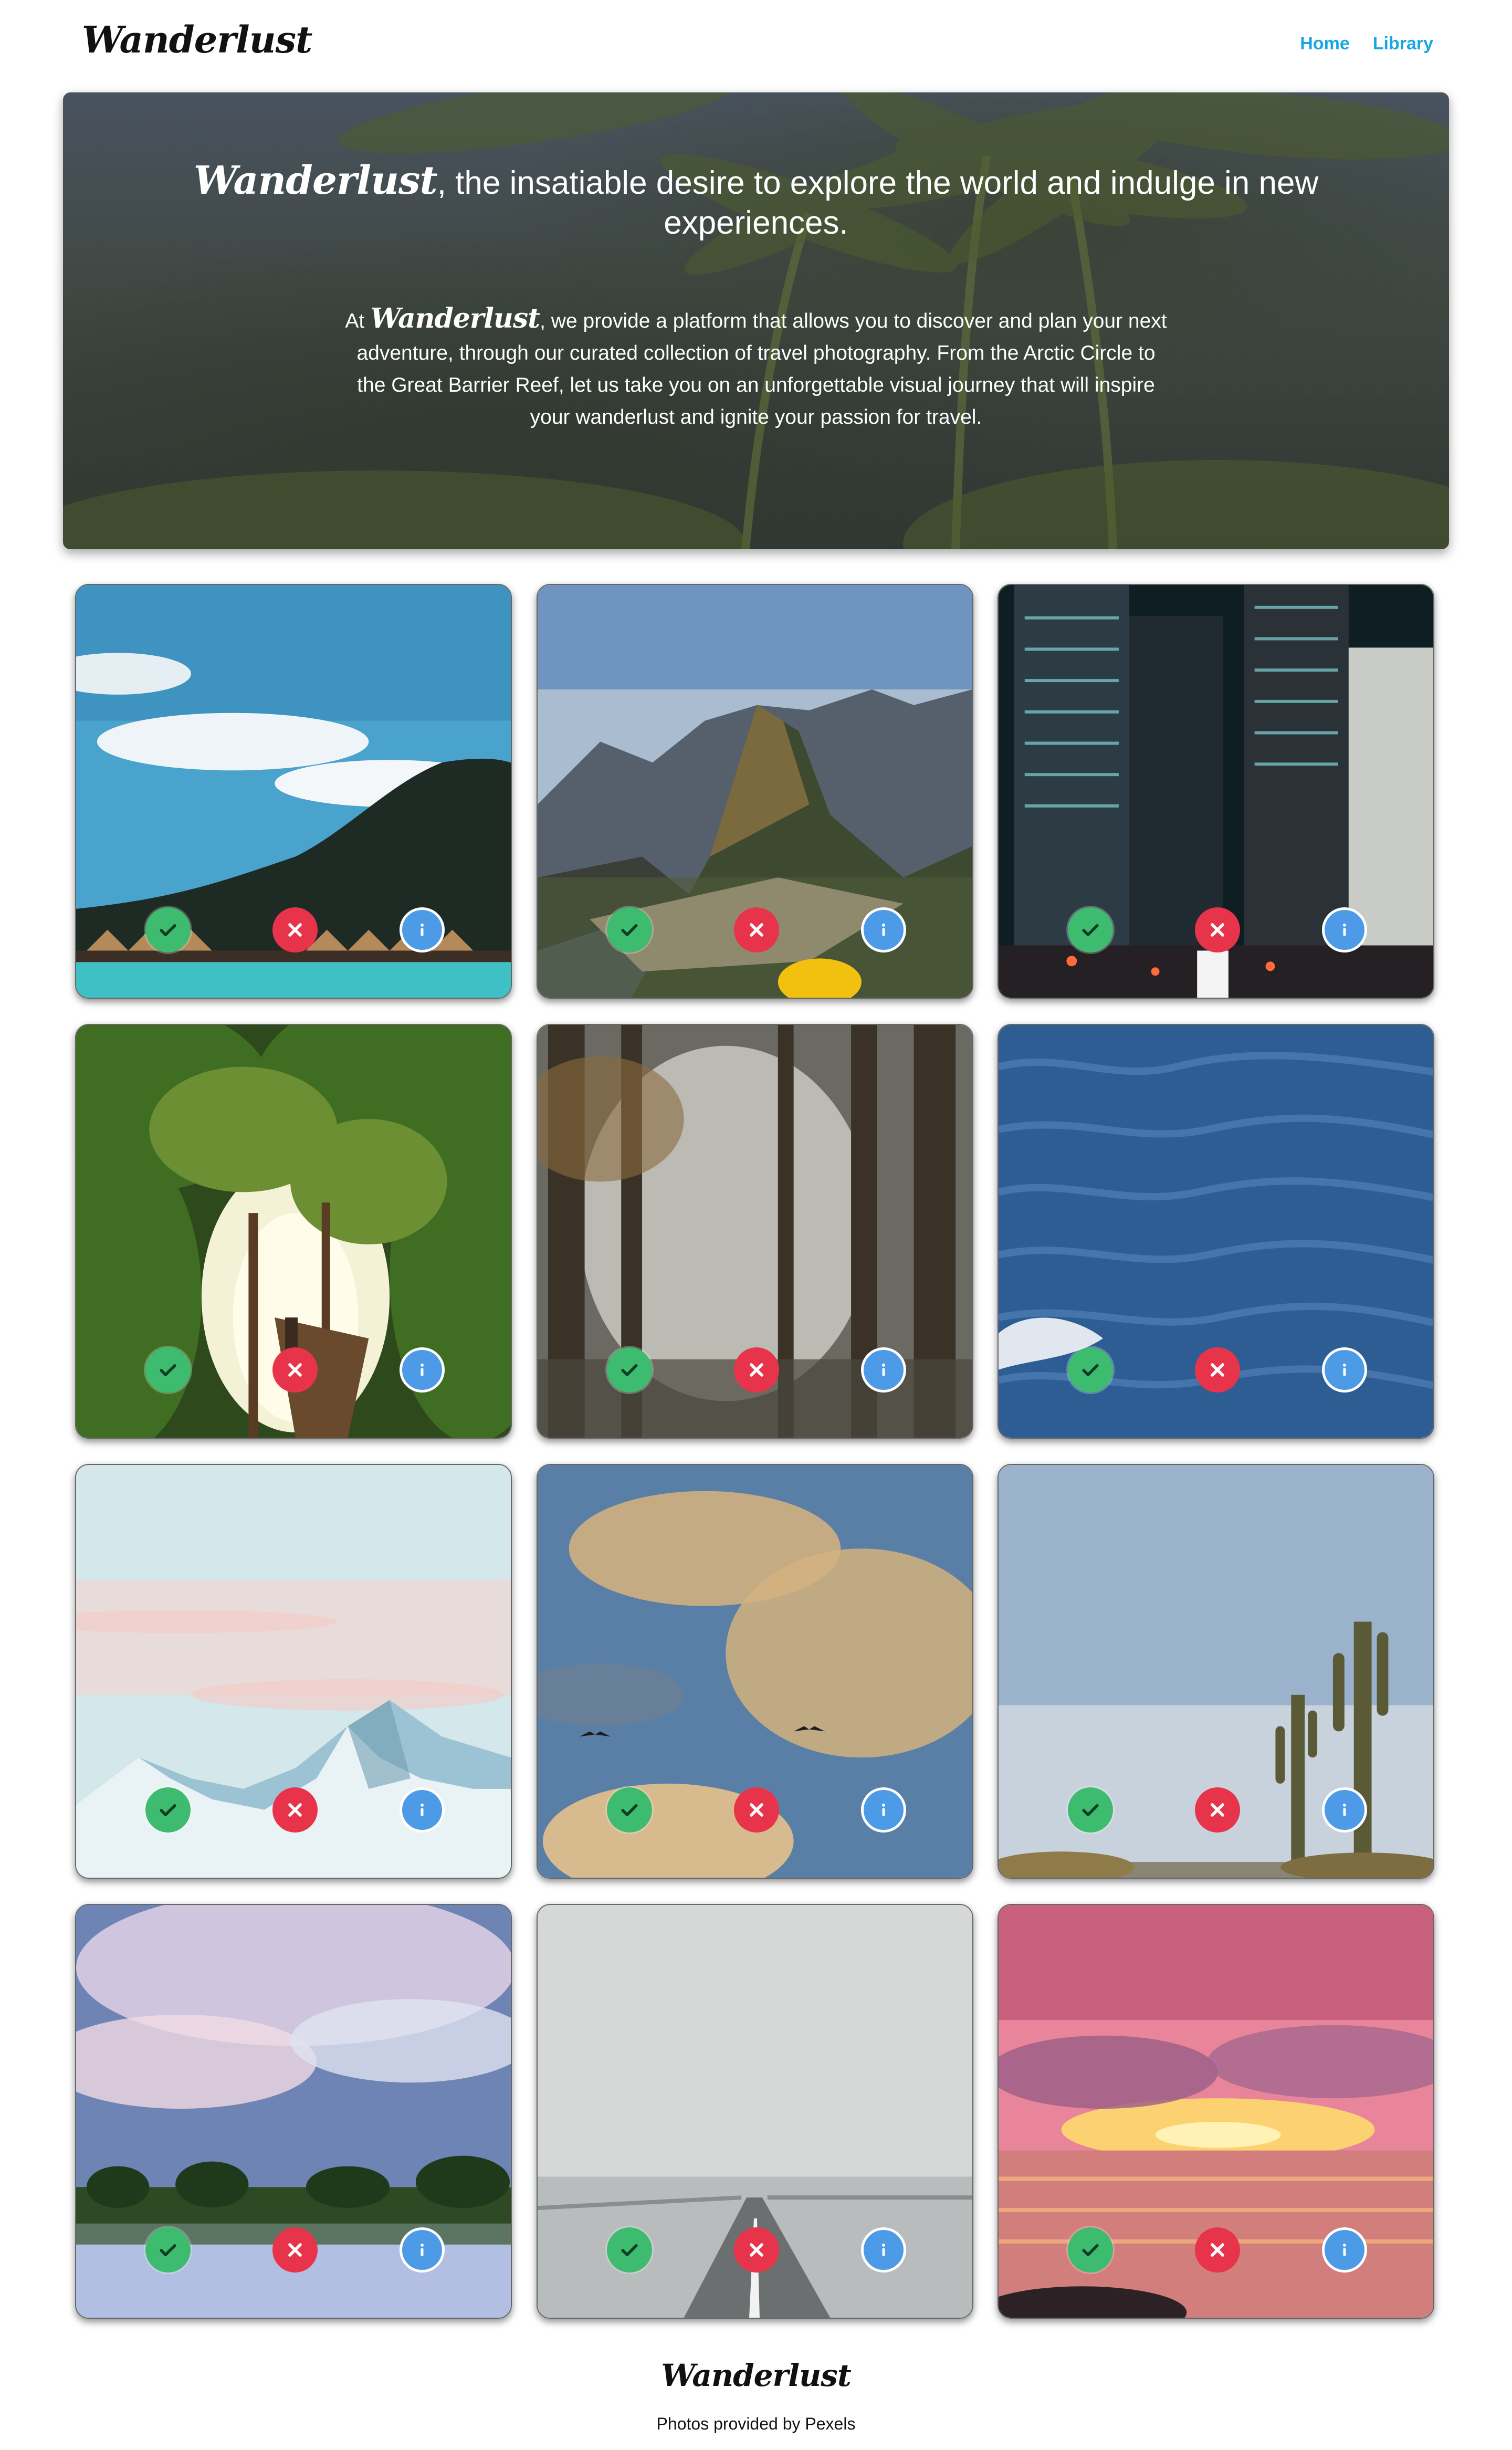 The width and height of the screenshot is (1512, 2450). Describe the element at coordinates (197, 39) in the screenshot. I see `site-logo: Wanderlust` at that location.